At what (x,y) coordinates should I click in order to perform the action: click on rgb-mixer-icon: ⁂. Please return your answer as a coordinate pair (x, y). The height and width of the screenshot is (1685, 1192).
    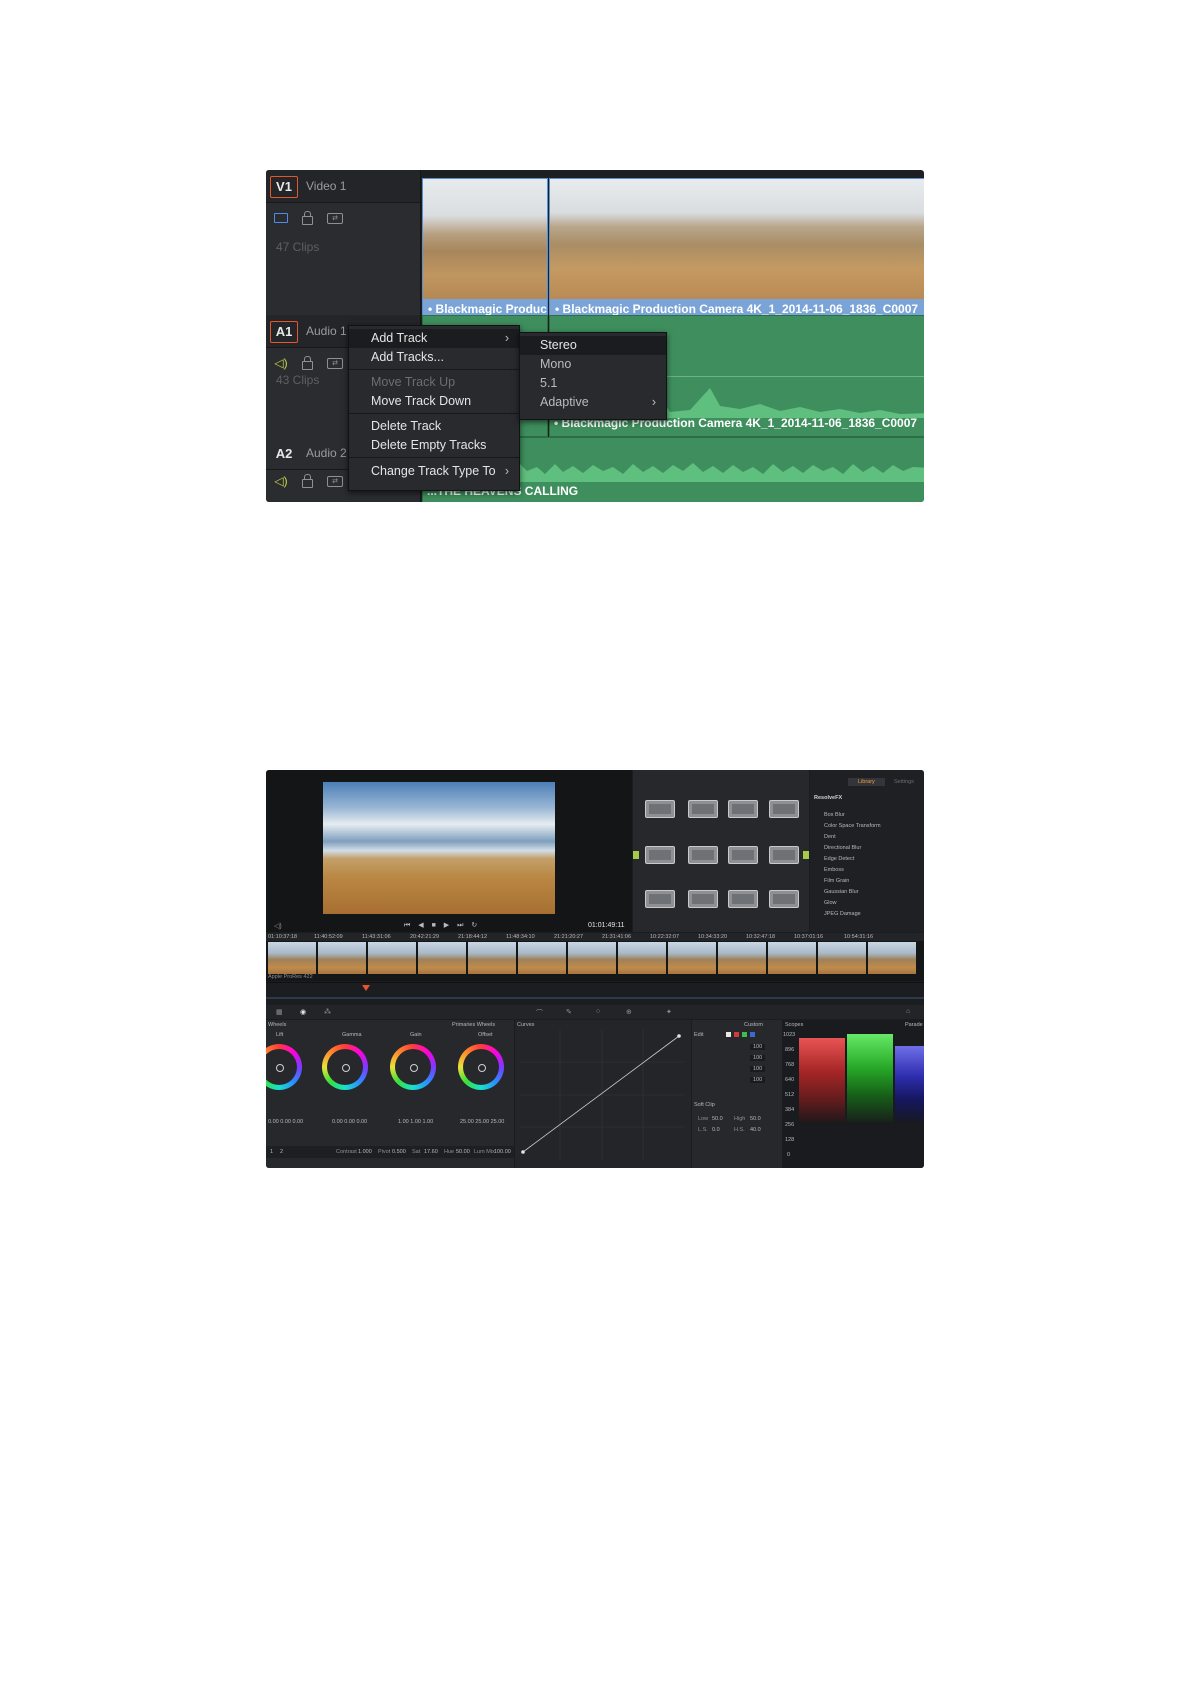
    Looking at the image, I should click on (327, 1012).